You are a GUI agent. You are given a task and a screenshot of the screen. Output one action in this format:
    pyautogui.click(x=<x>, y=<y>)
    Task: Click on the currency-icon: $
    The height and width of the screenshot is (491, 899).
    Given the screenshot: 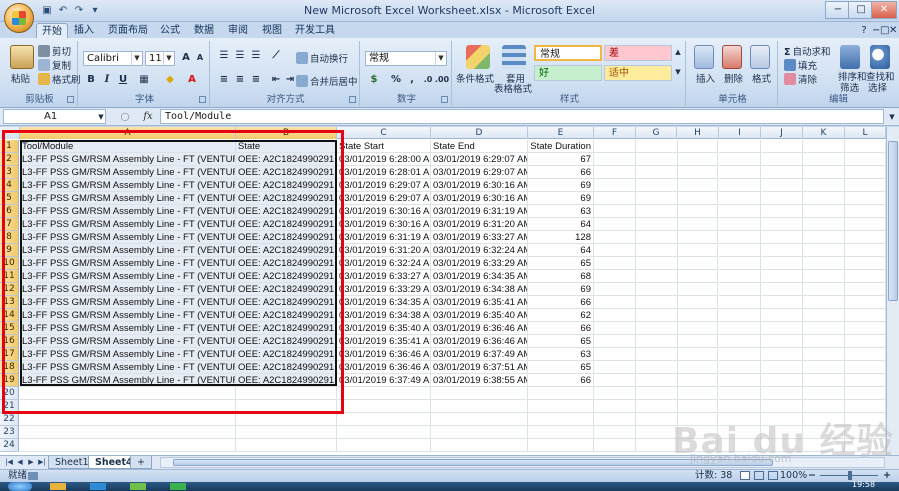 What is the action you would take?
    pyautogui.click(x=374, y=80)
    